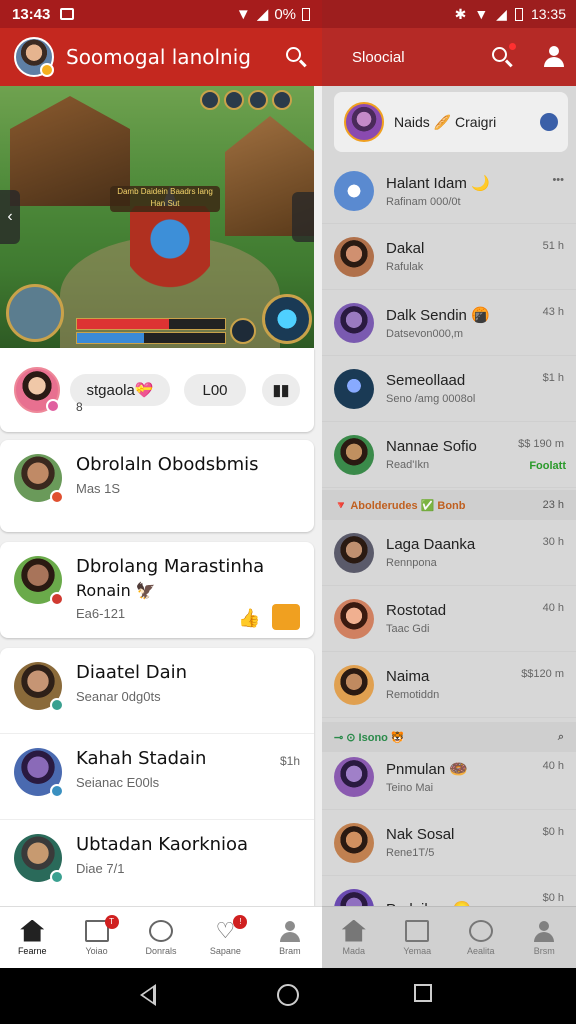  What do you see at coordinates (225, 950) in the screenshot?
I see `nav-label: Sapane` at bounding box center [225, 950].